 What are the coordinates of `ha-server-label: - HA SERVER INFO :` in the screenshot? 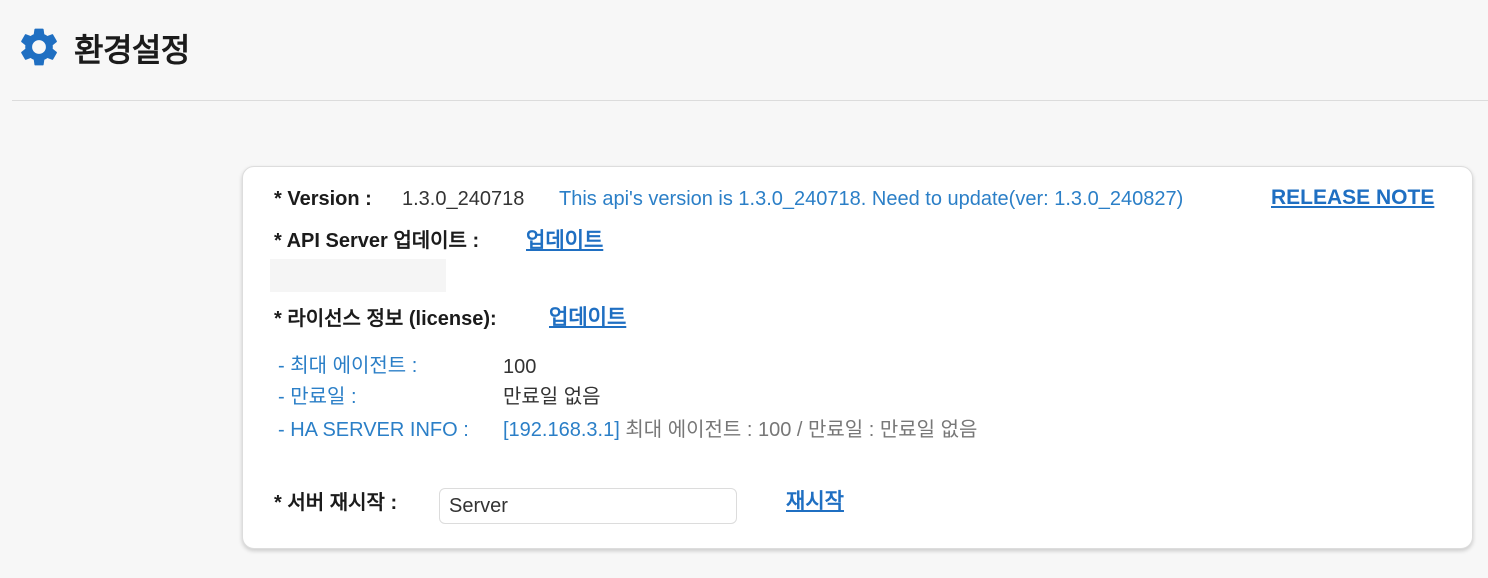 It's located at (373, 430).